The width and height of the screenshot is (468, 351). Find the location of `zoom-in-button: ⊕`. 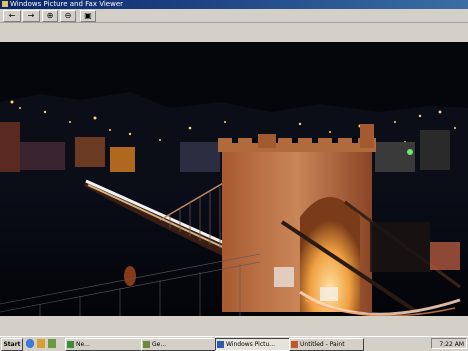

zoom-in-button: ⊕ is located at coordinates (50, 16).